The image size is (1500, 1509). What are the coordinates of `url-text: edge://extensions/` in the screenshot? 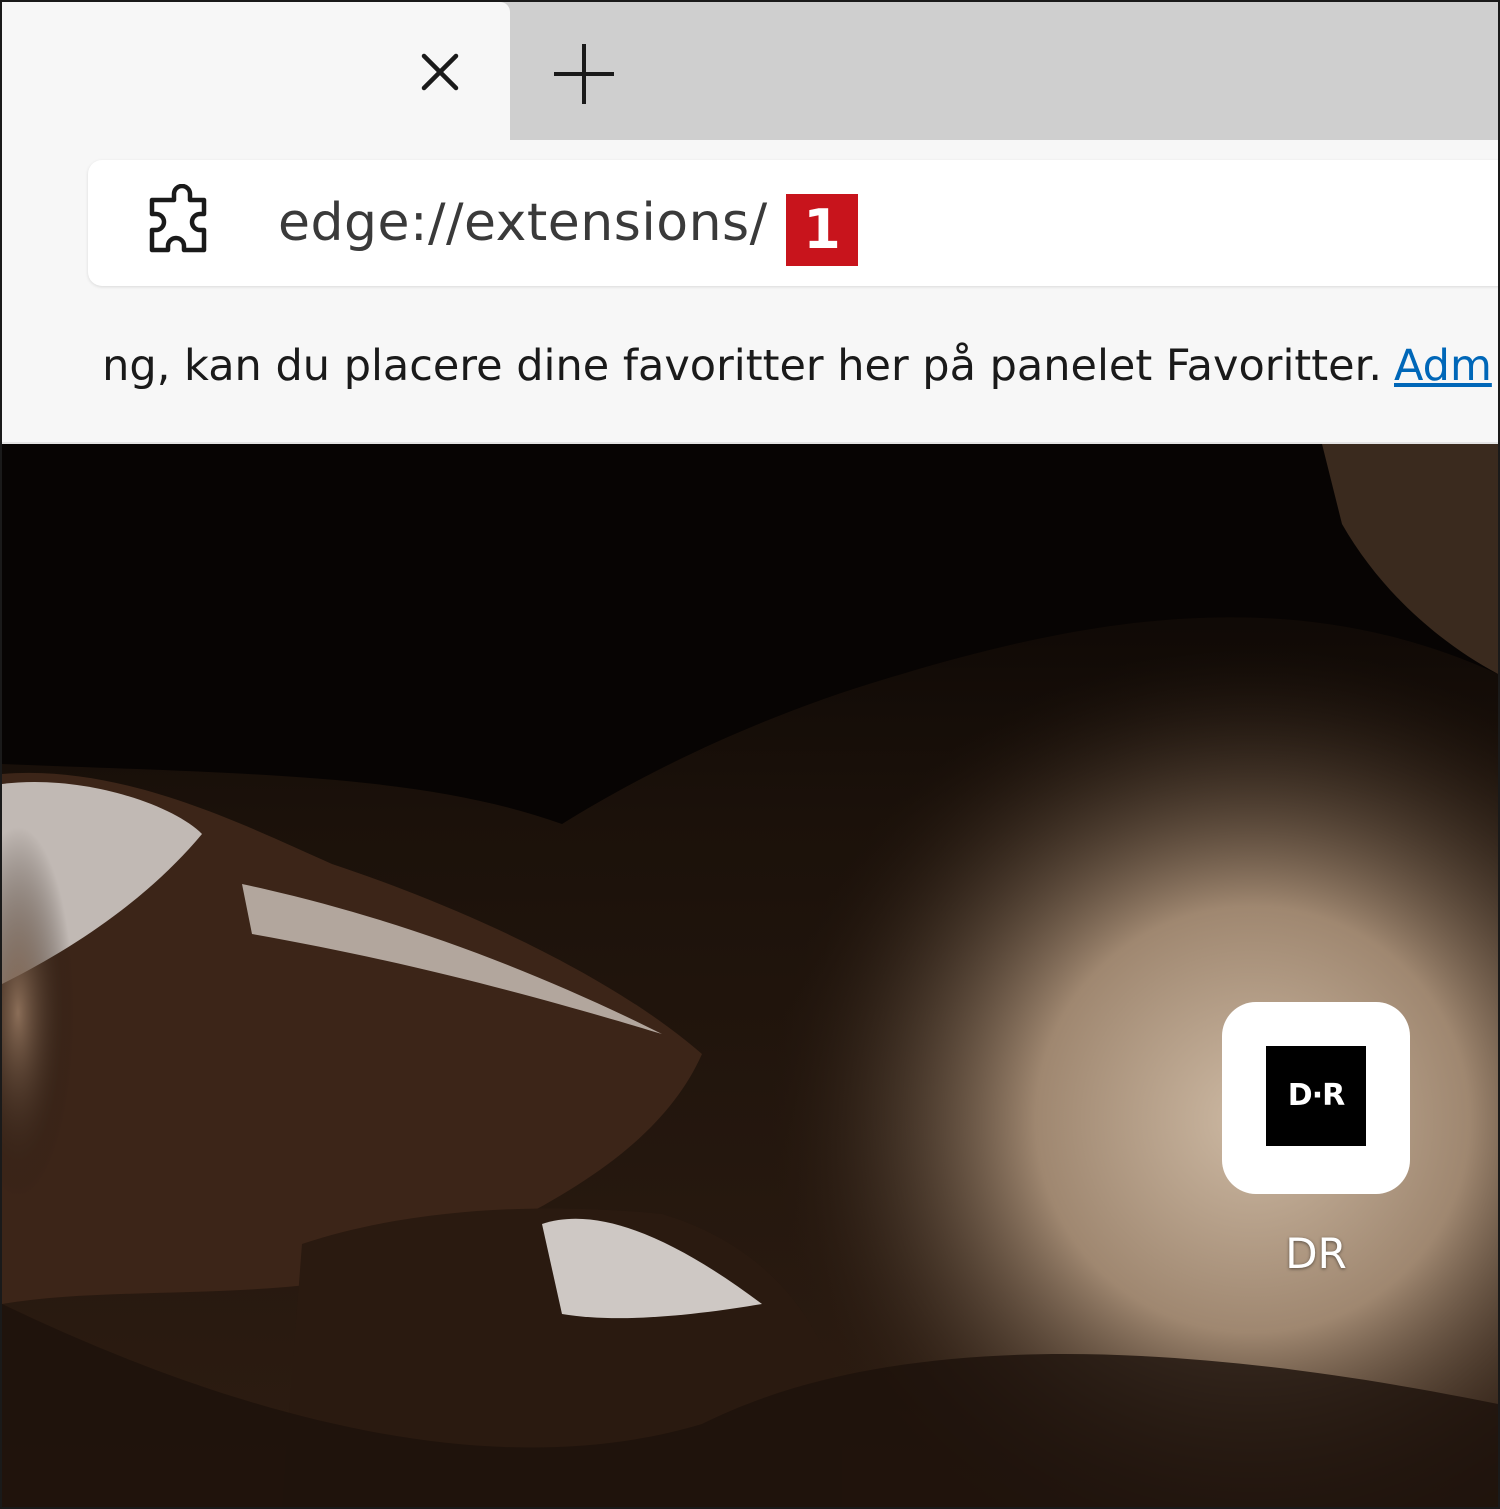 It's located at (523, 223).